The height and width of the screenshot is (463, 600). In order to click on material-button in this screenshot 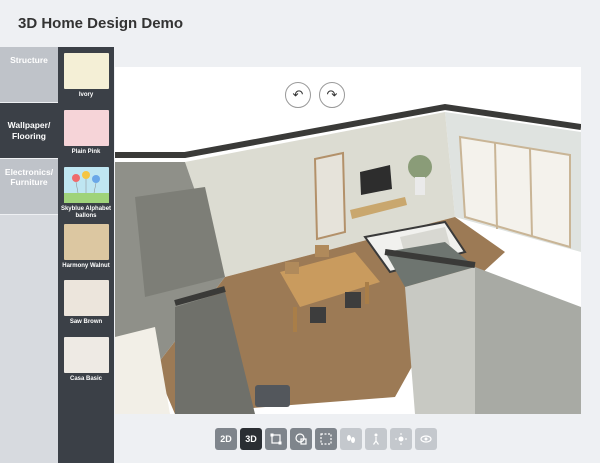, I will do `click(301, 439)`.